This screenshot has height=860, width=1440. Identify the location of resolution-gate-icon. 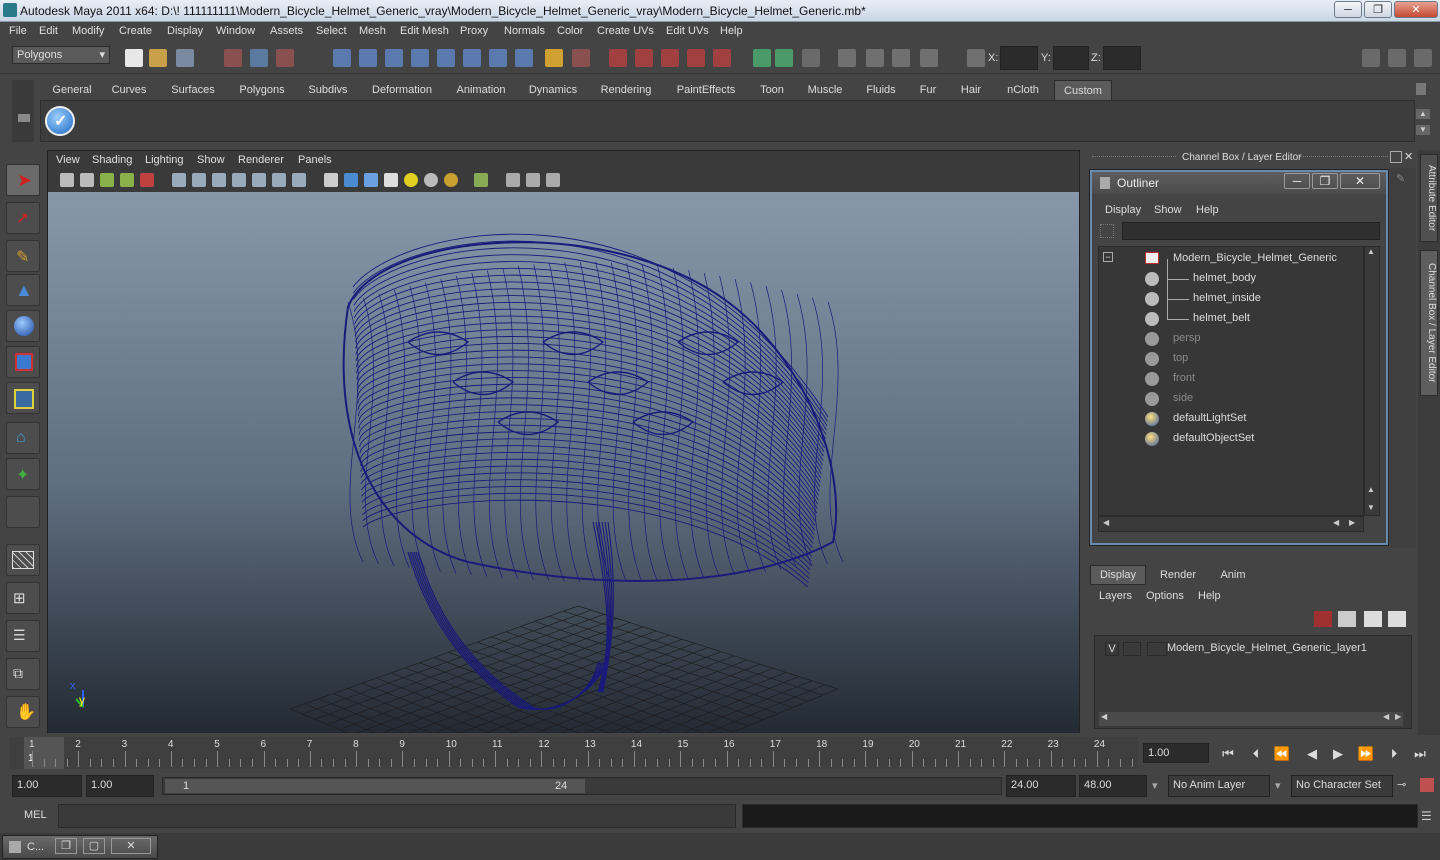
(219, 180).